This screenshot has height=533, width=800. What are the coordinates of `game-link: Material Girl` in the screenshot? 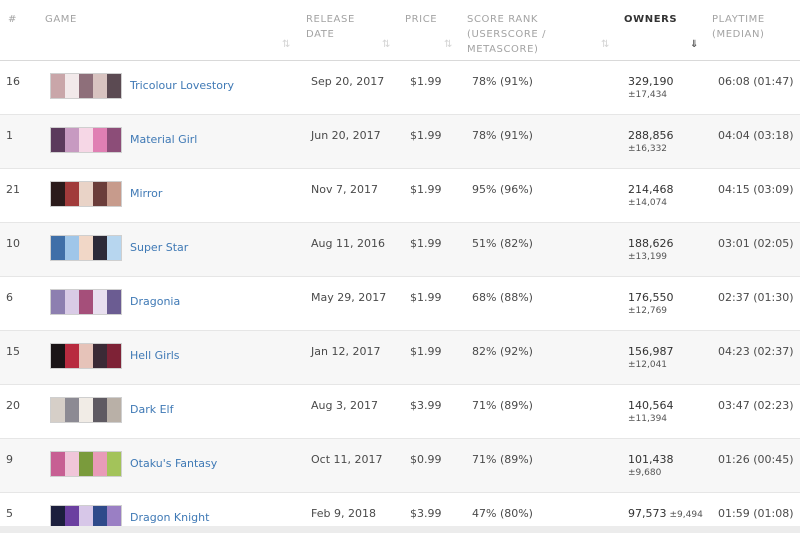 It's located at (163, 140).